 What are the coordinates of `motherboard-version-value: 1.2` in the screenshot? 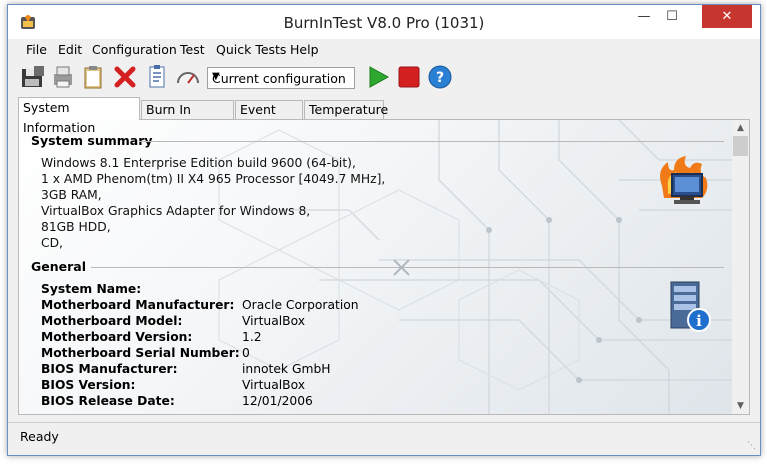 It's located at (252, 337).